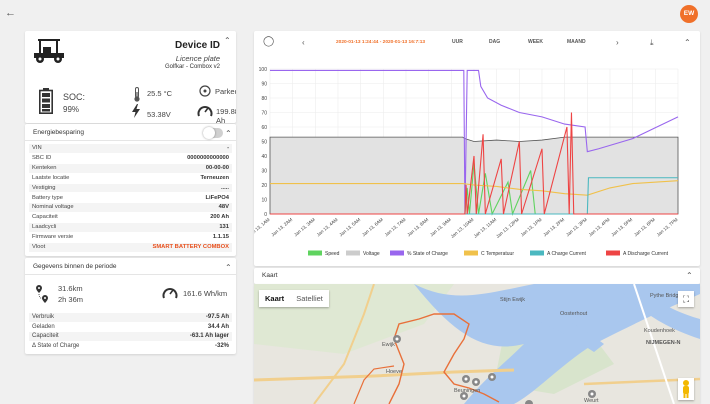 This screenshot has height=404, width=710. I want to click on voltage-value: 53.38V, so click(159, 114).